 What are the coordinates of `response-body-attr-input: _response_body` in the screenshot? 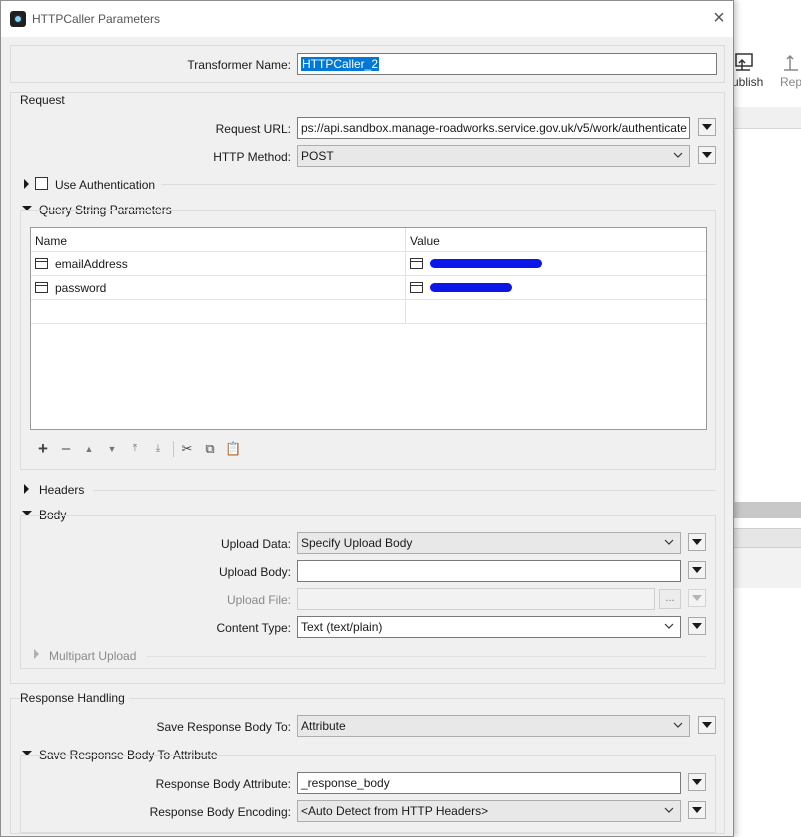 It's located at (489, 783).